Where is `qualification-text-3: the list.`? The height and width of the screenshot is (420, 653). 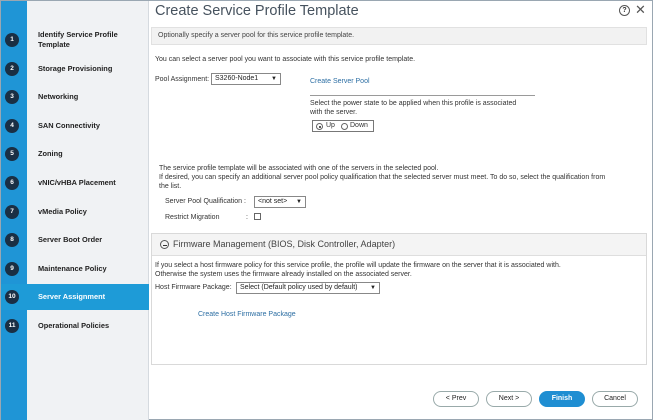 qualification-text-3: the list. is located at coordinates (170, 186).